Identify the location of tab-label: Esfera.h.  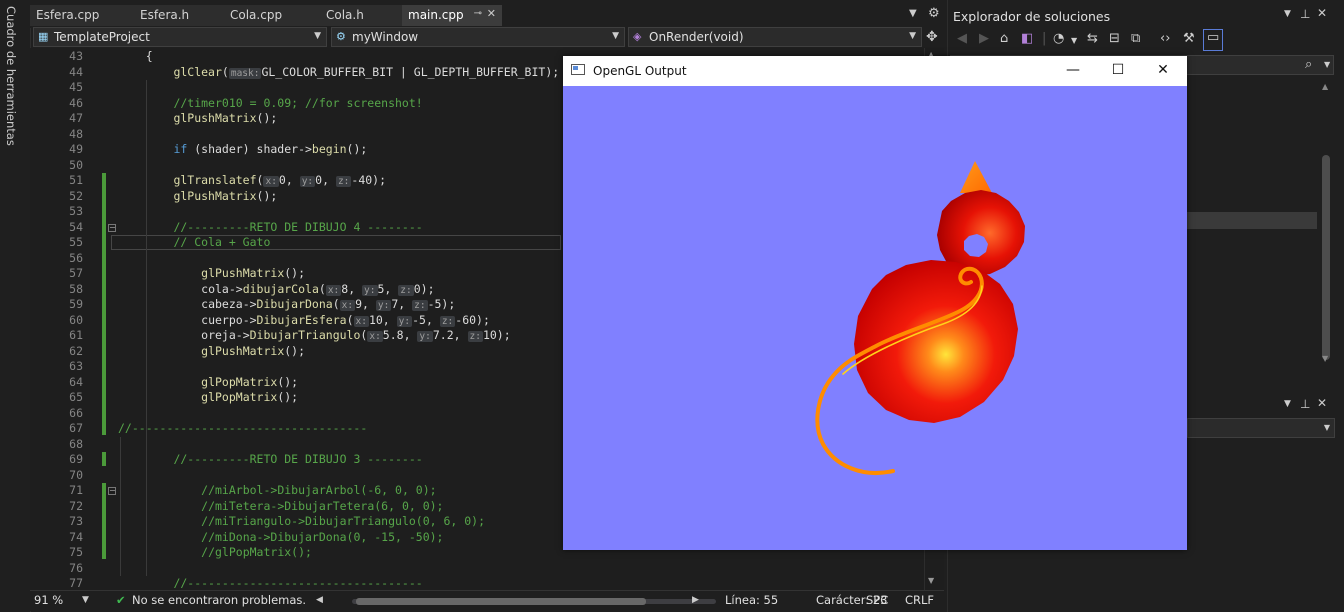
(165, 15).